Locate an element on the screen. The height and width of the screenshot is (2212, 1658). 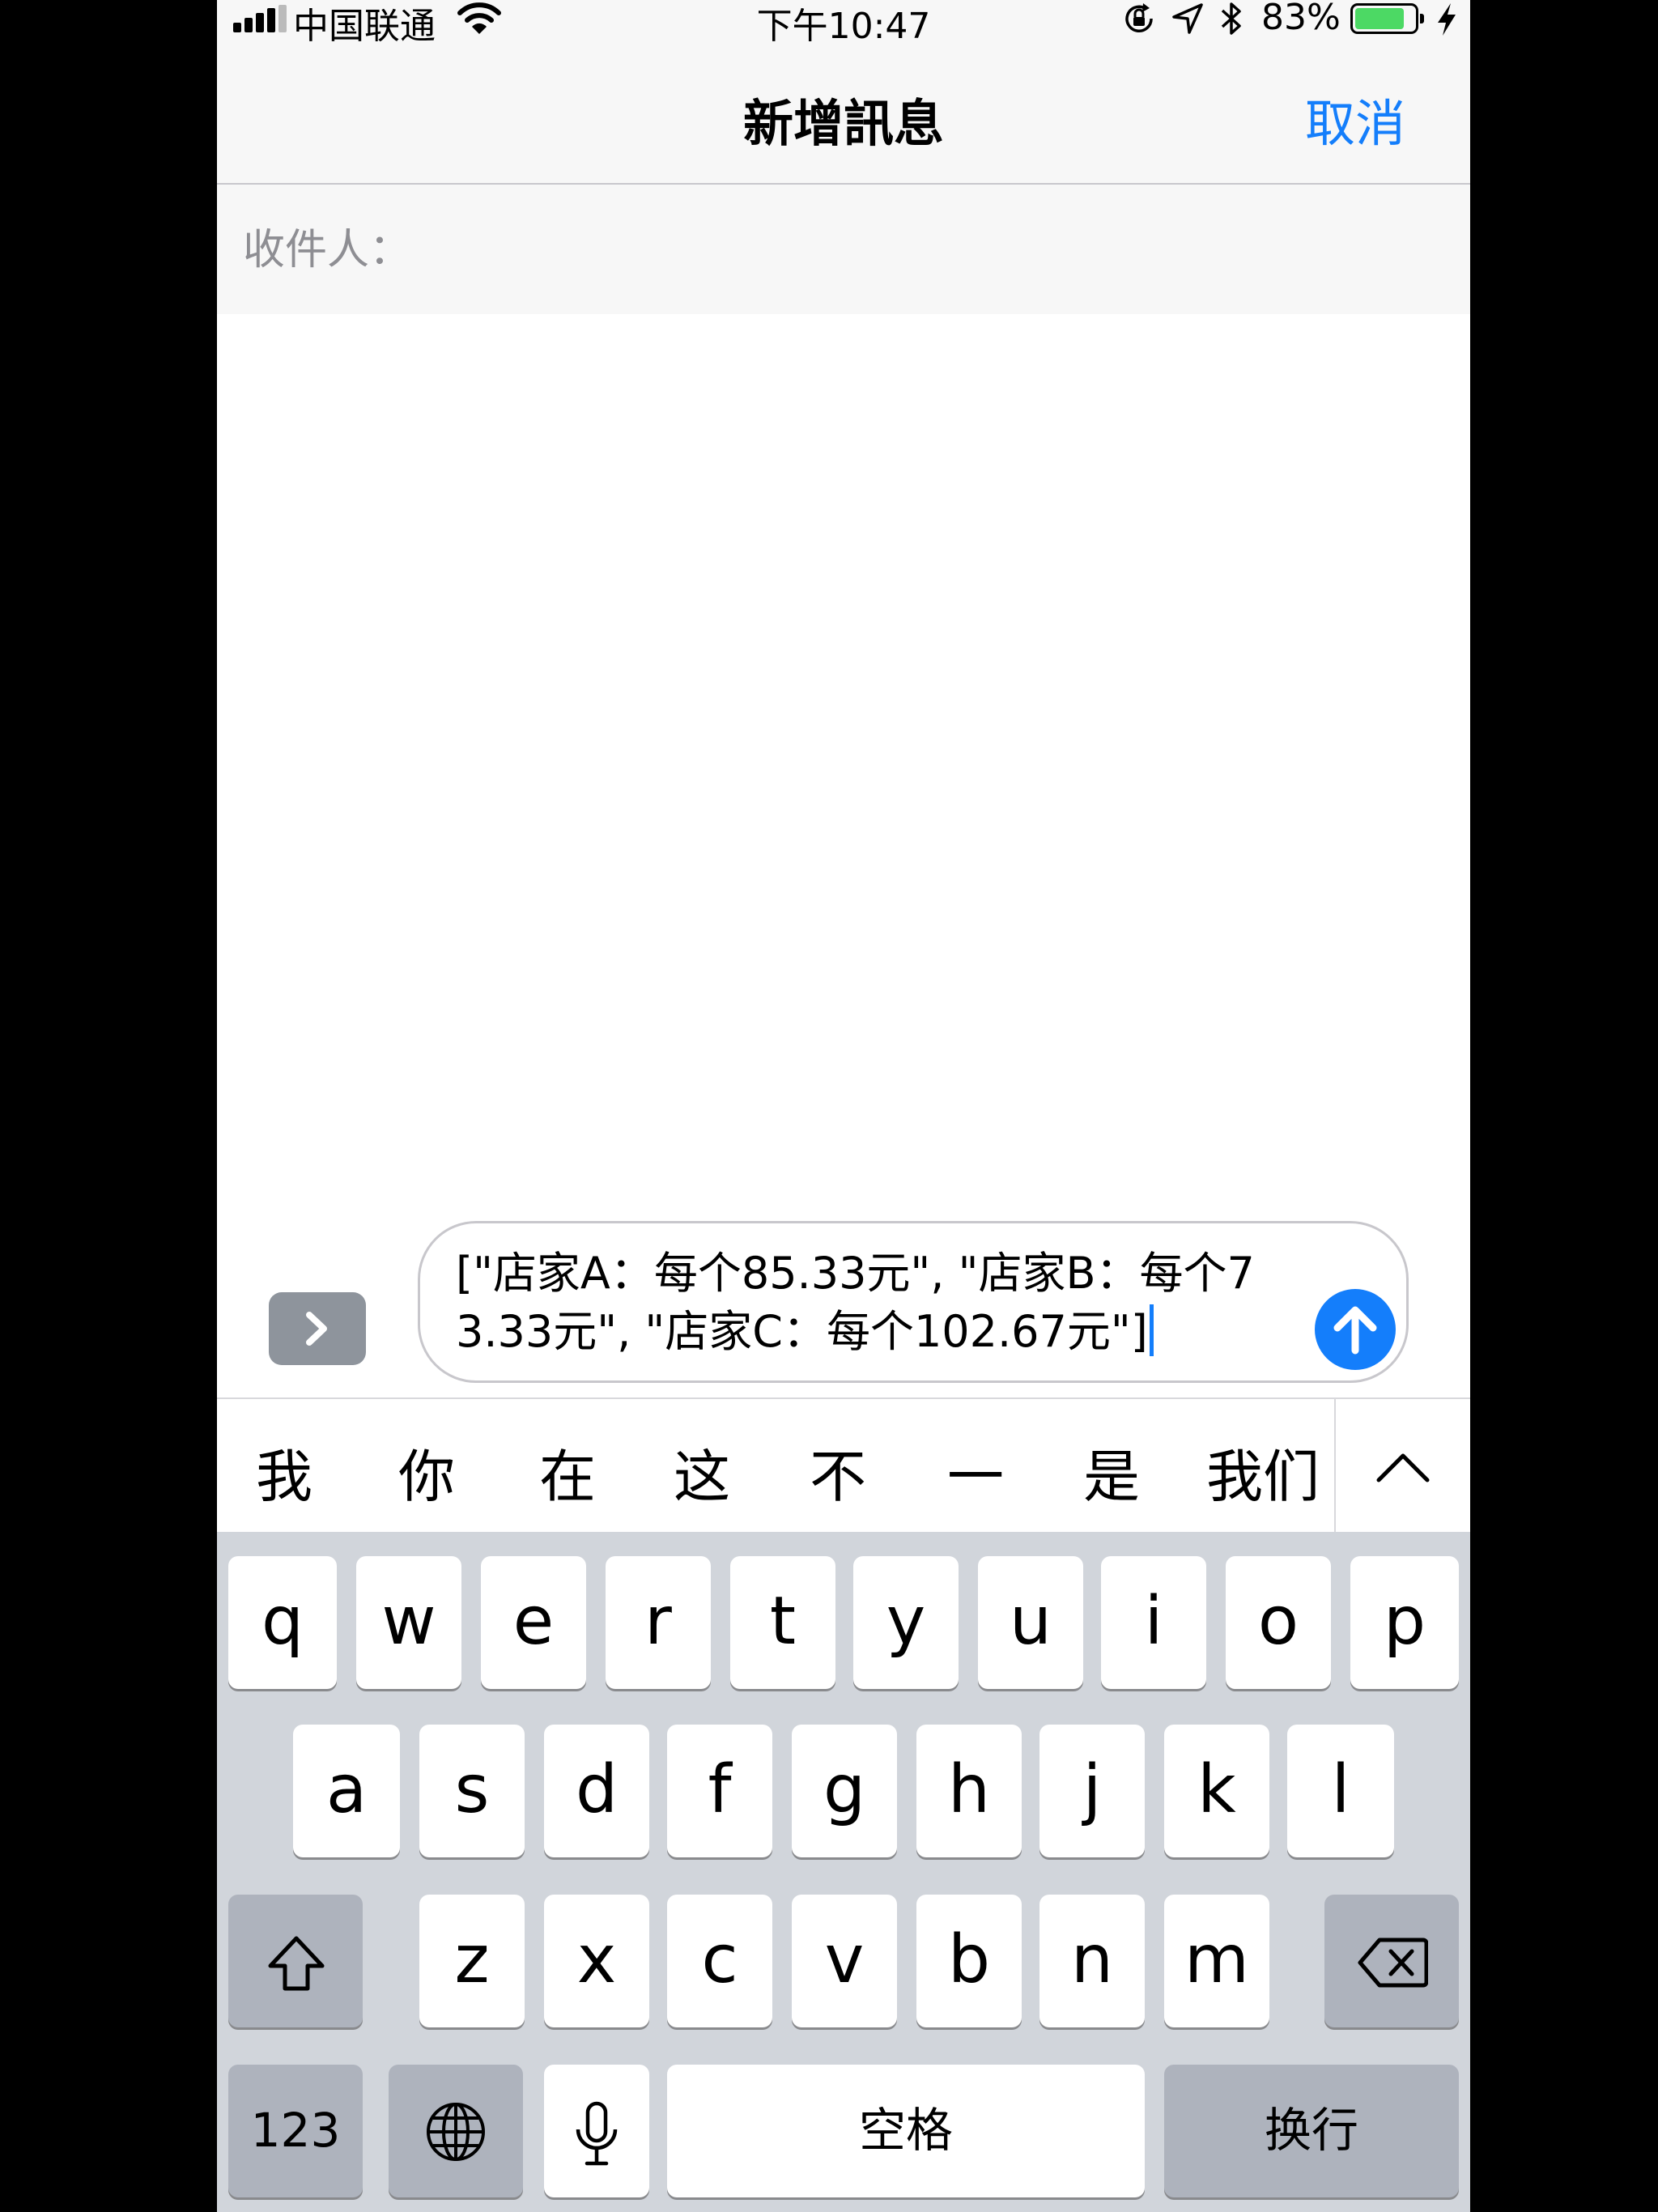
recipient-input is located at coordinates (890, 246).